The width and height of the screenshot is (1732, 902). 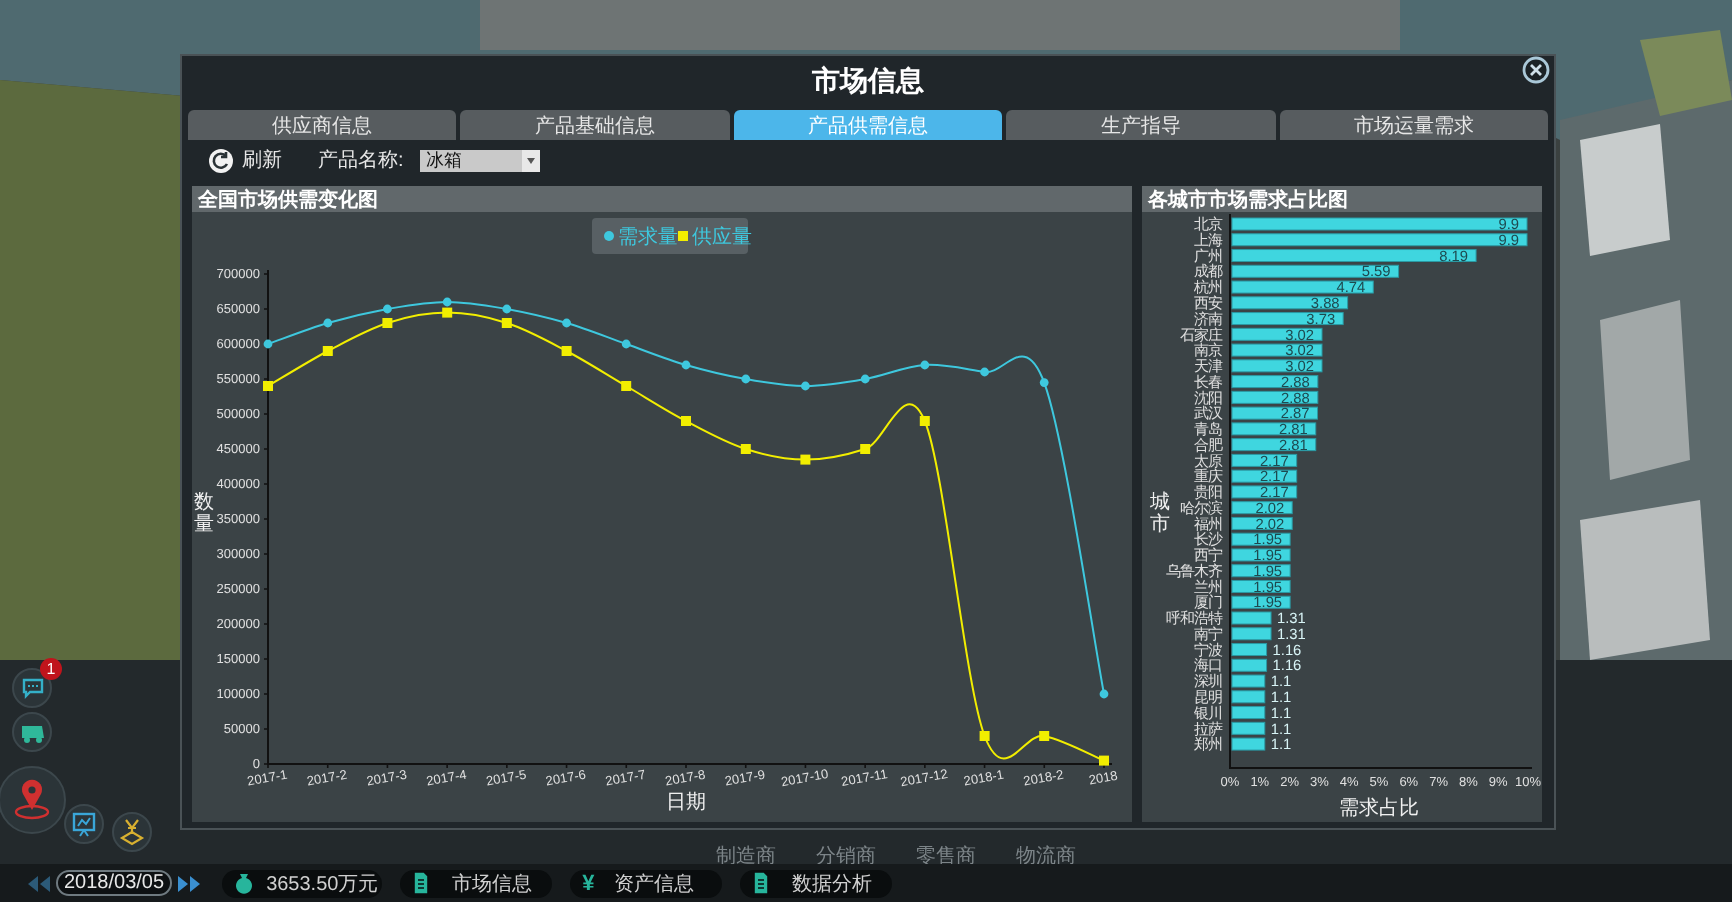 I want to click on nav-button: 数据分析, so click(x=816, y=883).